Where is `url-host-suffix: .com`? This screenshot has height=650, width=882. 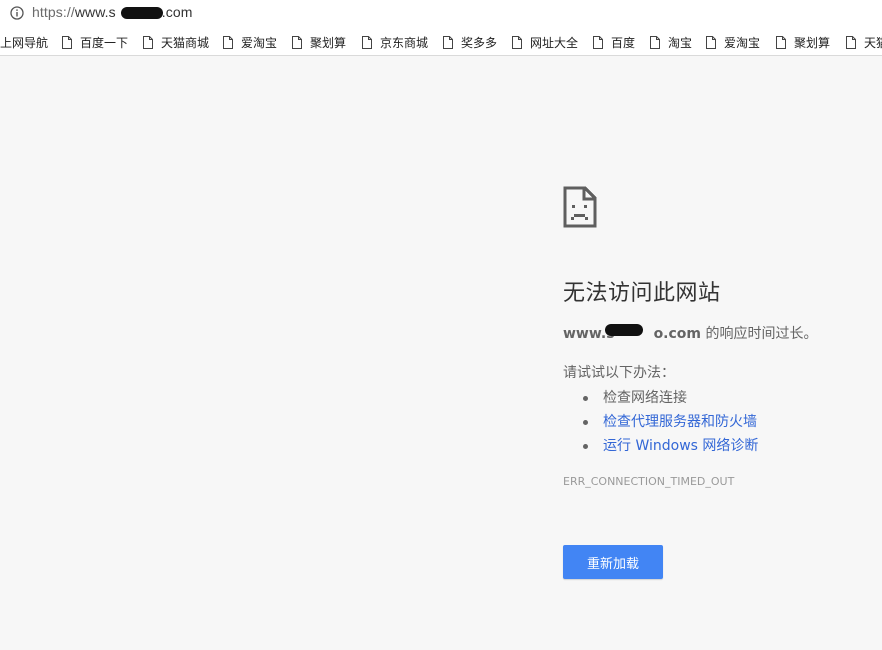 url-host-suffix: .com is located at coordinates (177, 12).